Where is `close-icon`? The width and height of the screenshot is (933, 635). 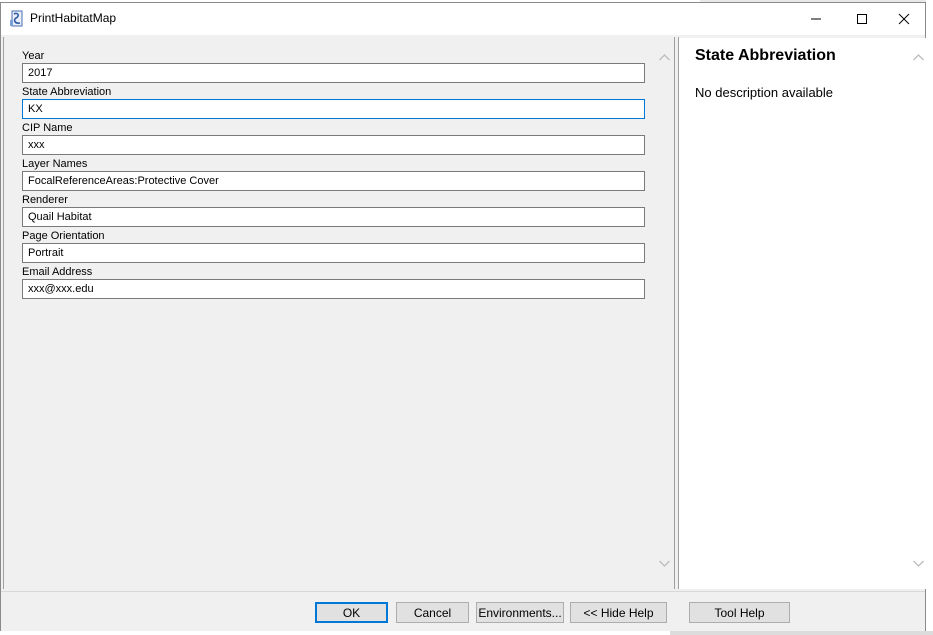
close-icon is located at coordinates (904, 19).